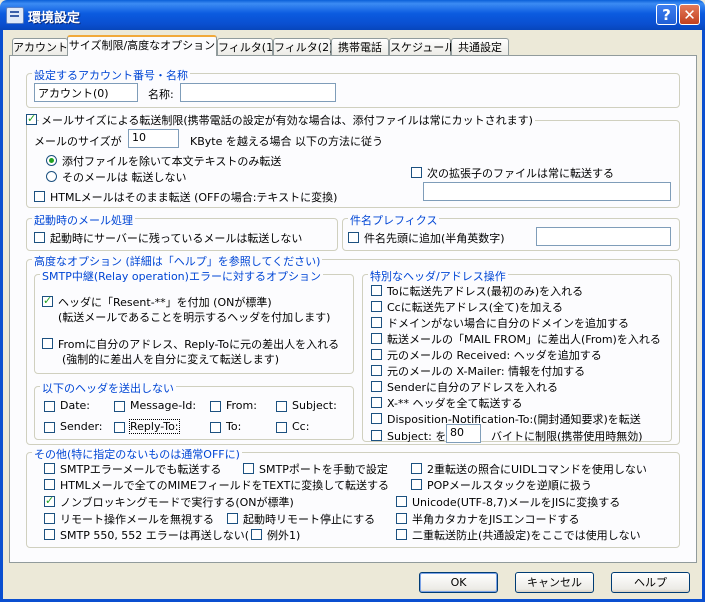  I want to click on close-button: ✕, so click(689, 14).